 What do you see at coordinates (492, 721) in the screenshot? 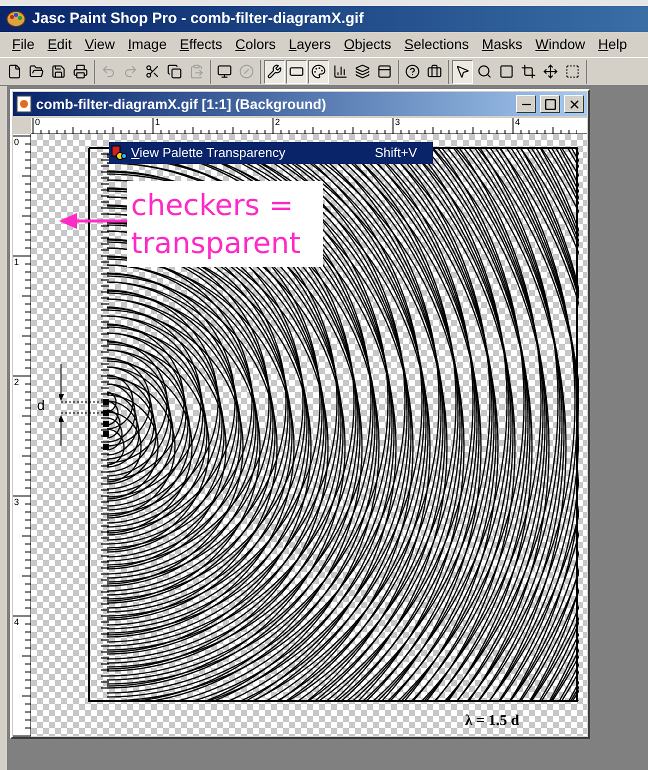
I see `wavelength-caption: λ = 1.5 d` at bounding box center [492, 721].